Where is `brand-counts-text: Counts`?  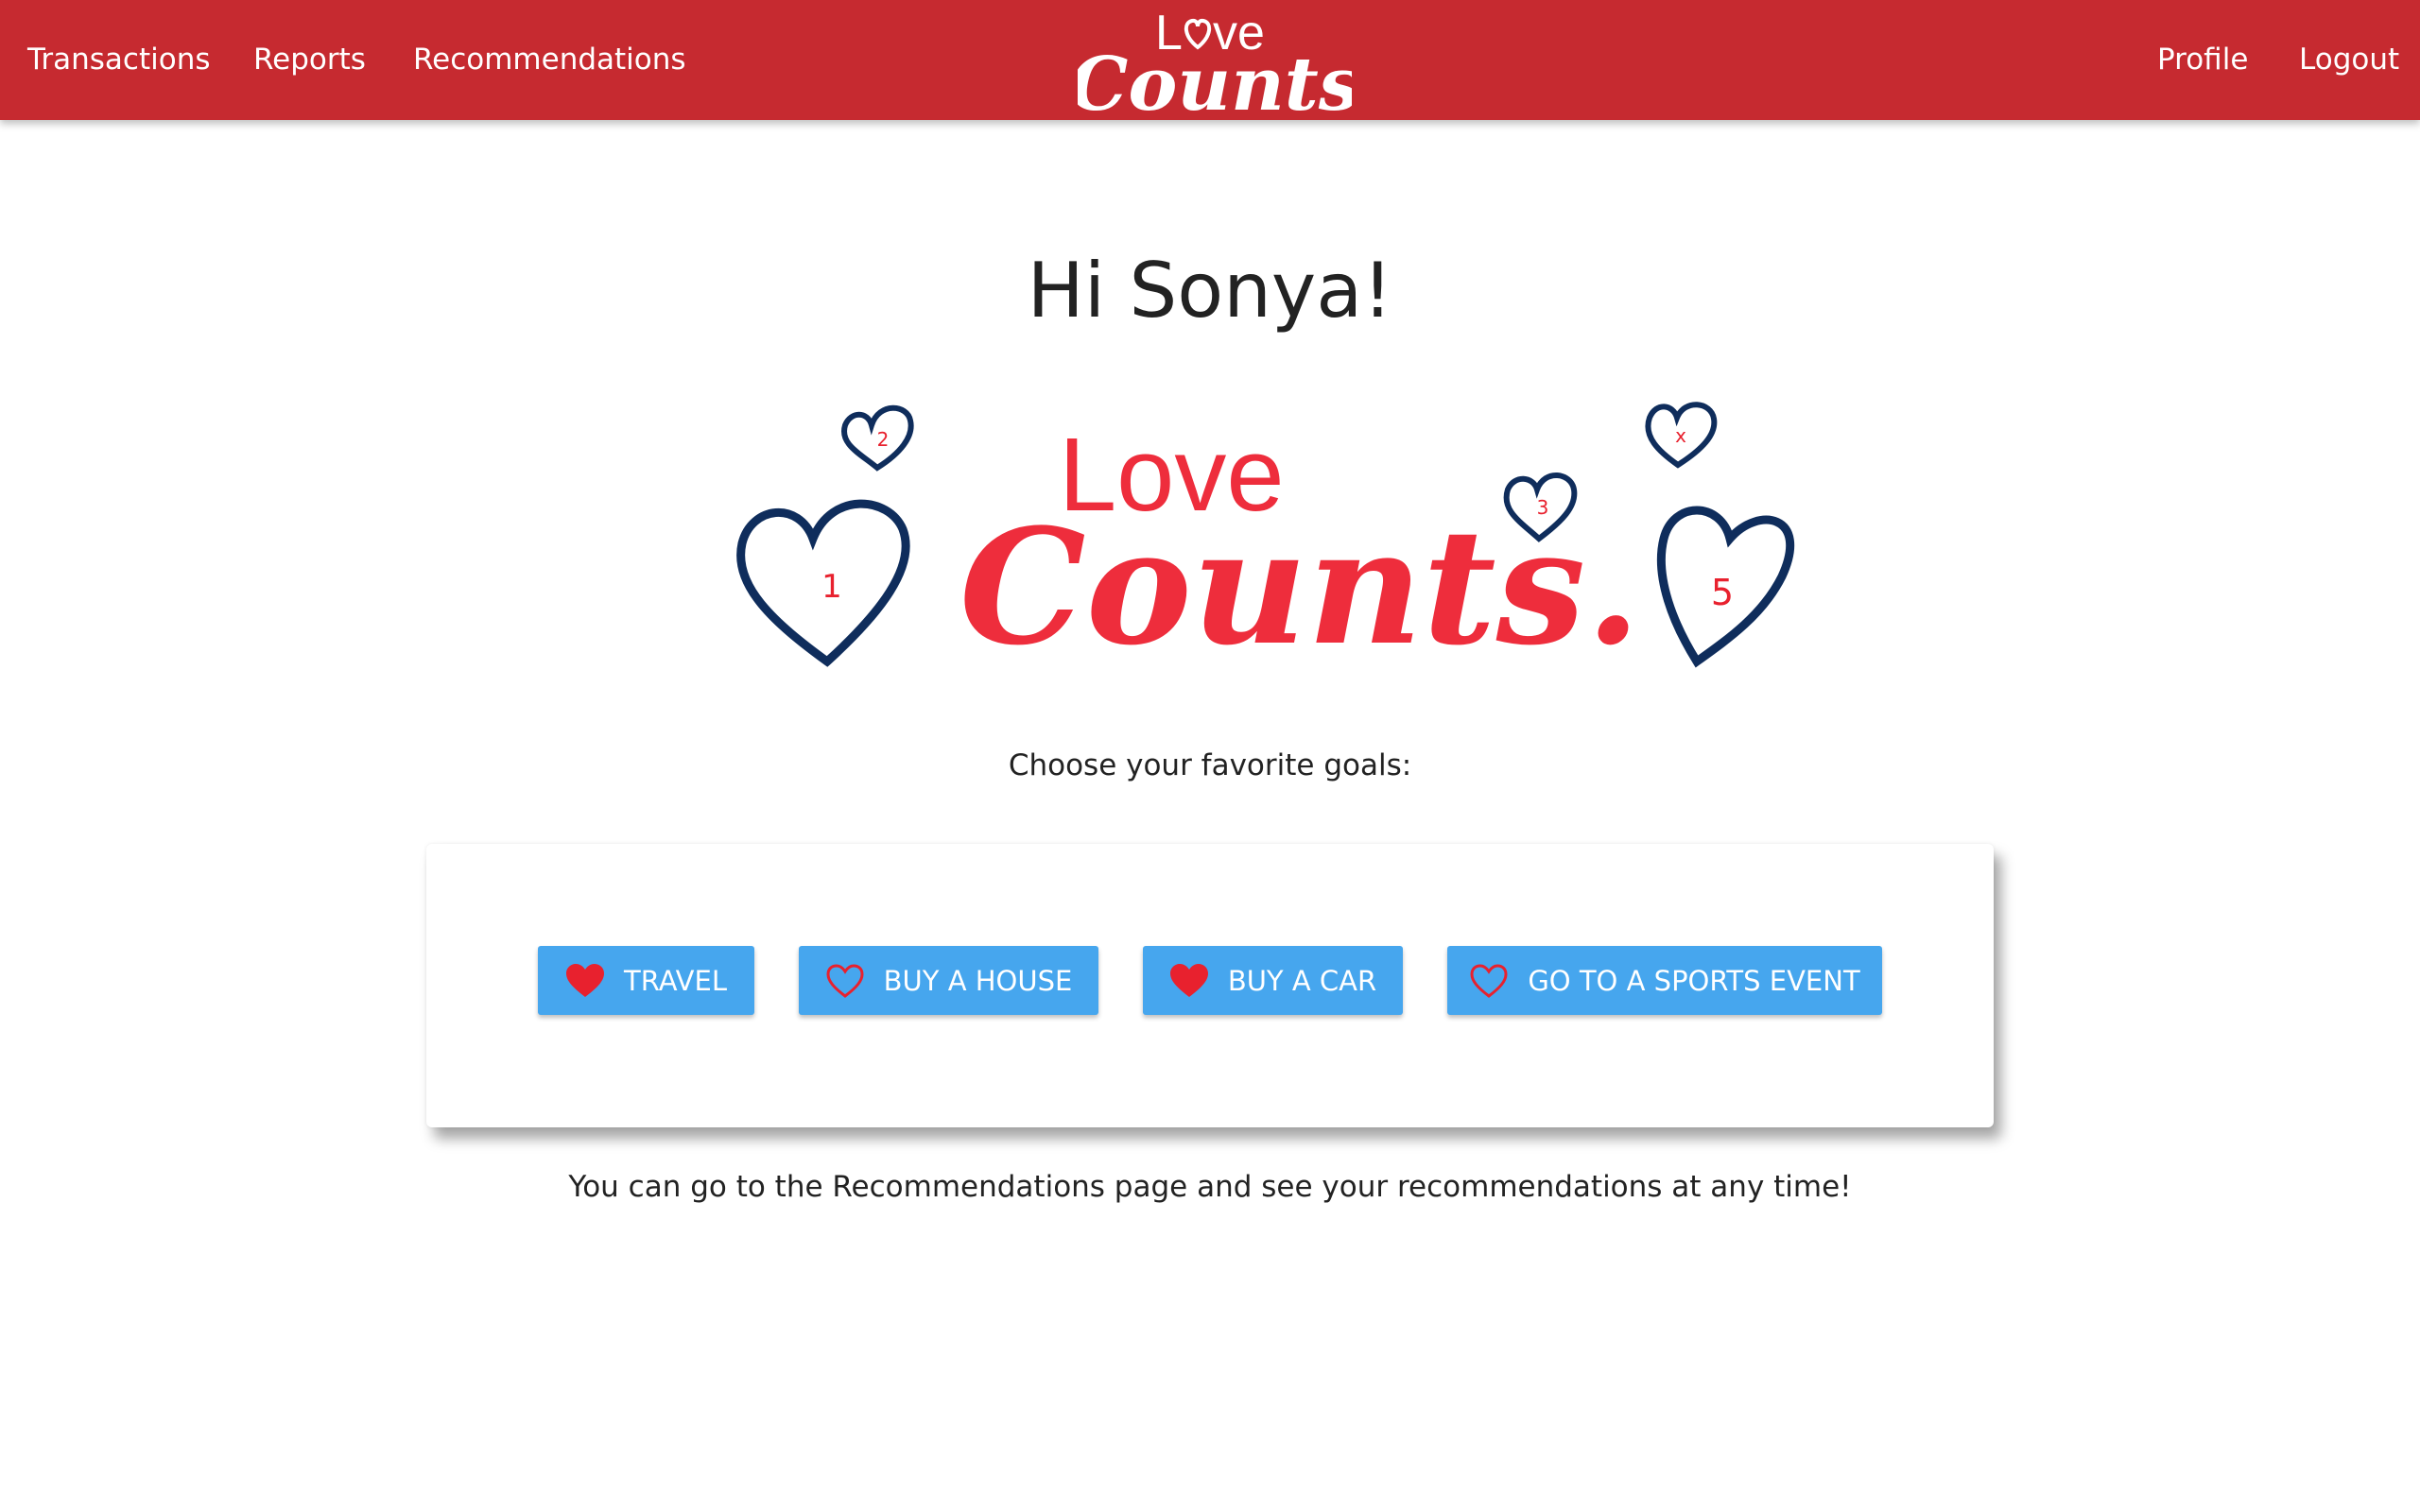 brand-counts-text: Counts is located at coordinates (1215, 81).